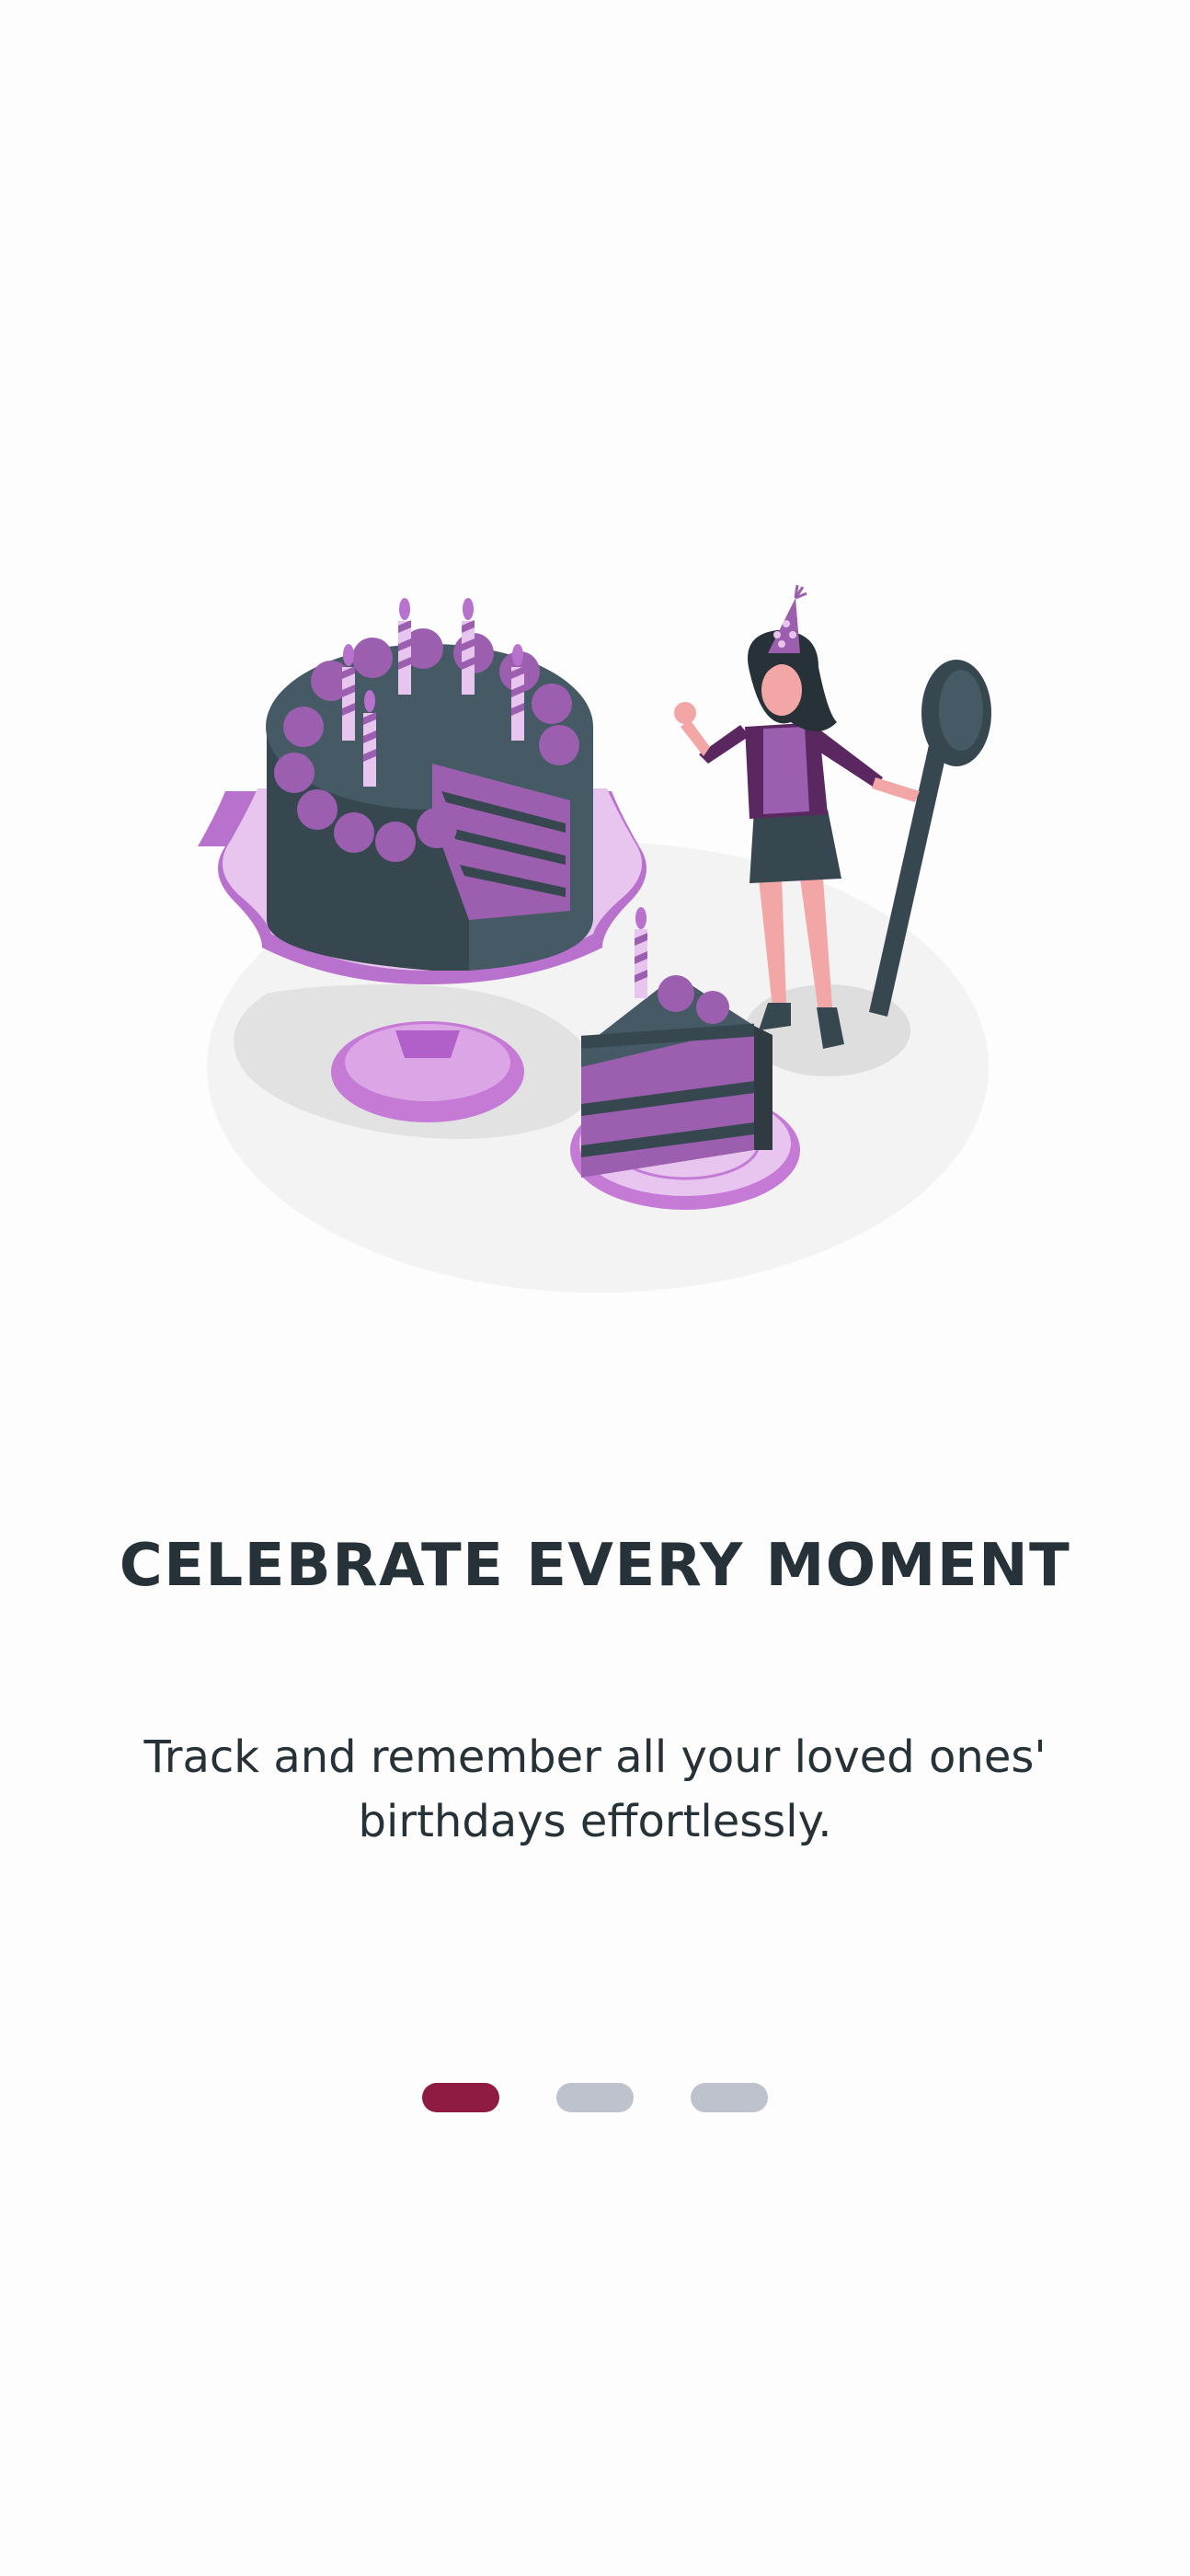 The height and width of the screenshot is (2576, 1190). Describe the element at coordinates (595, 1566) in the screenshot. I see `onboarding-title: CELEBRATE EVERY MOMENT` at that location.